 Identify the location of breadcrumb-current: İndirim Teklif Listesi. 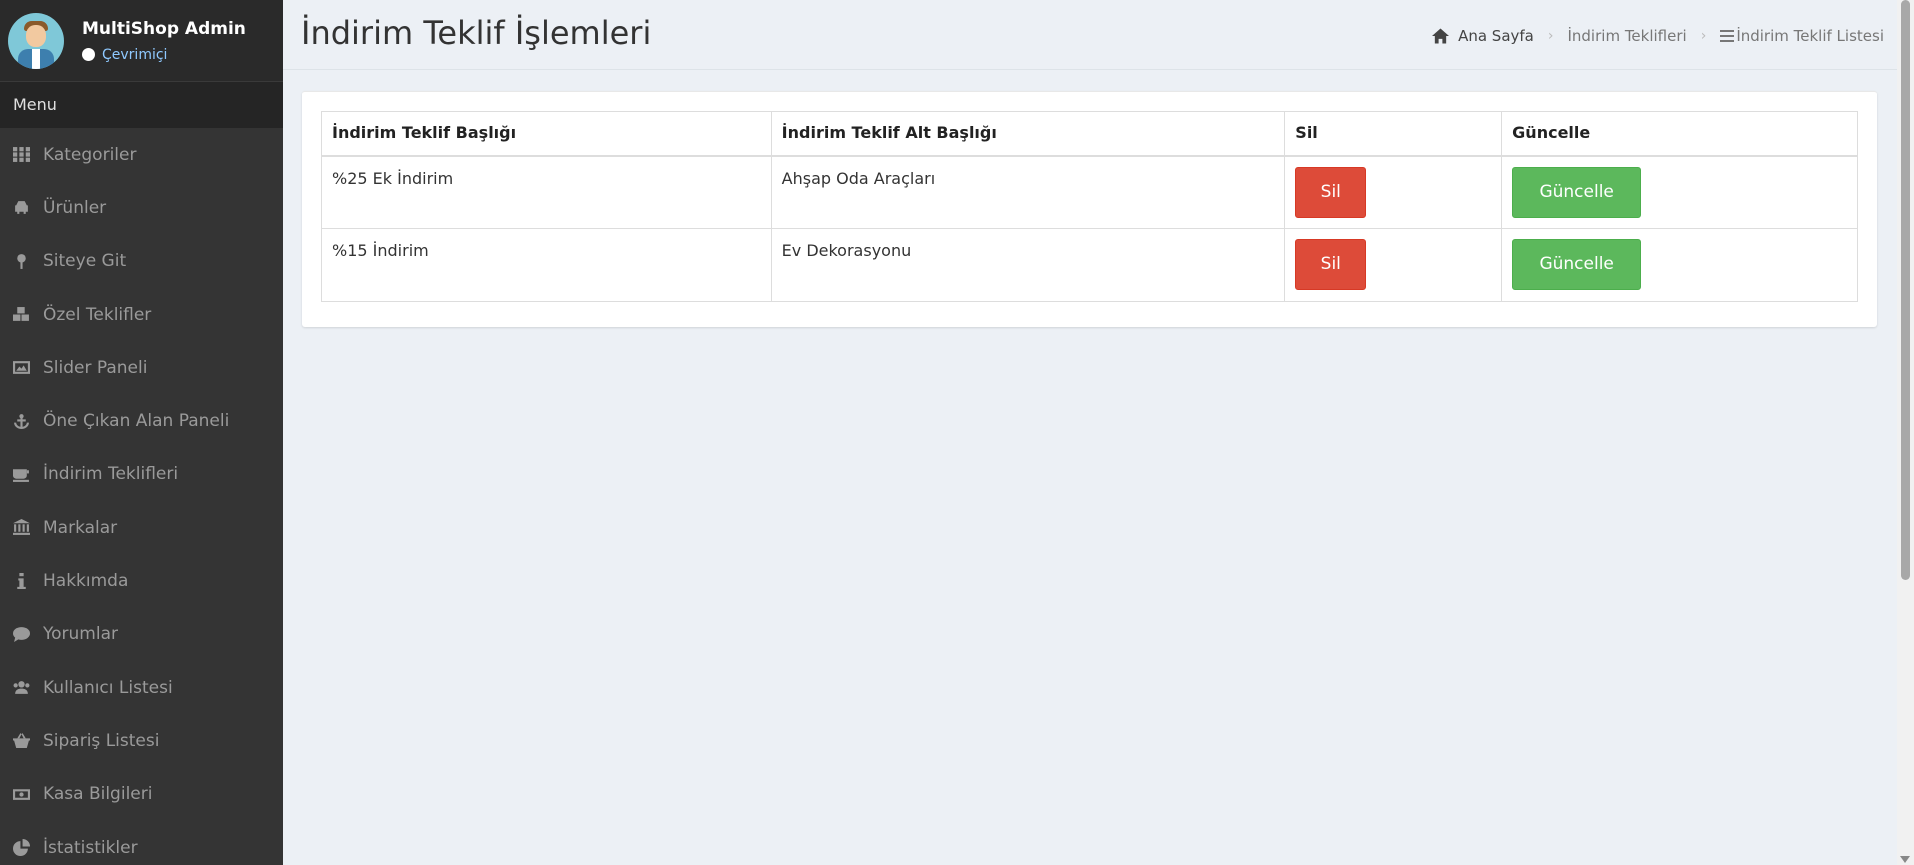
(1802, 36).